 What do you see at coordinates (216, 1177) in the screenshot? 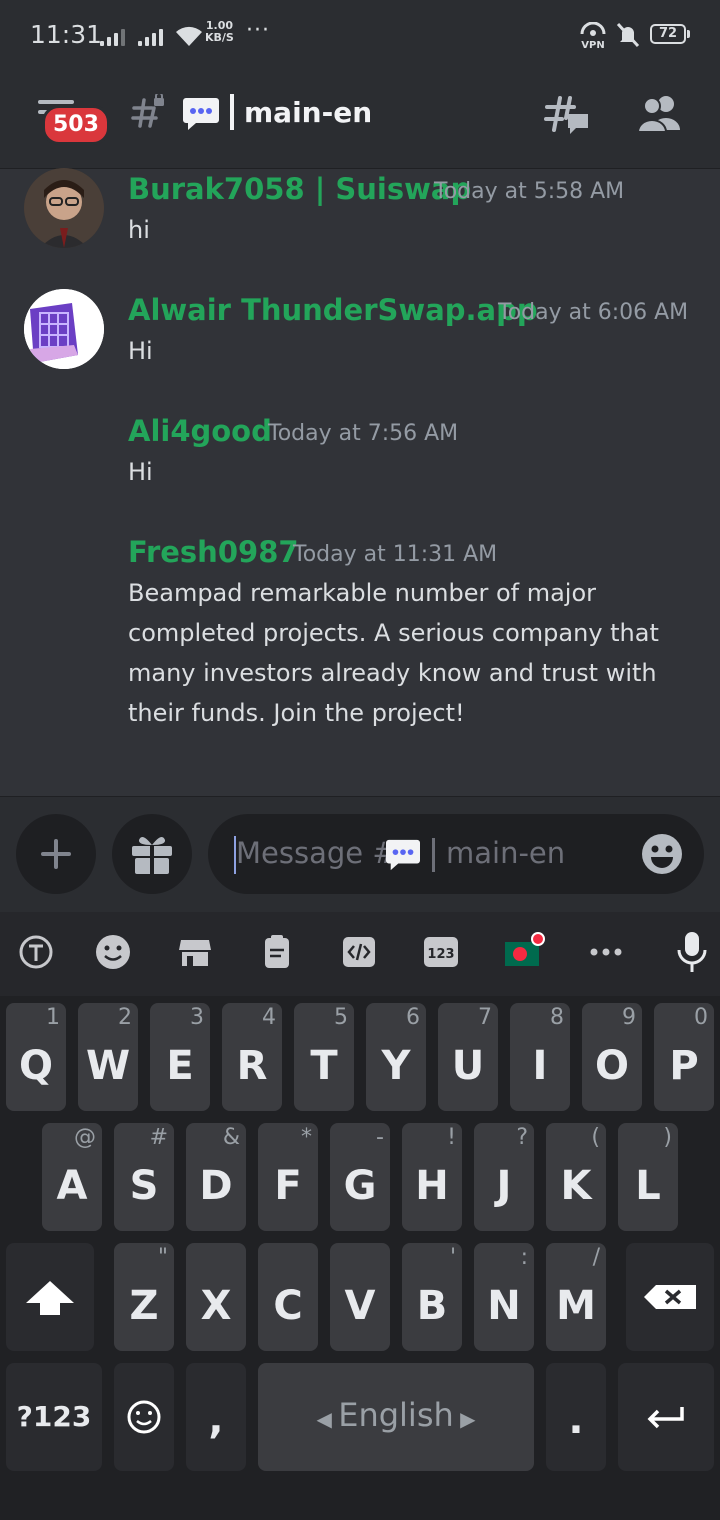
I see `key-d: & D` at bounding box center [216, 1177].